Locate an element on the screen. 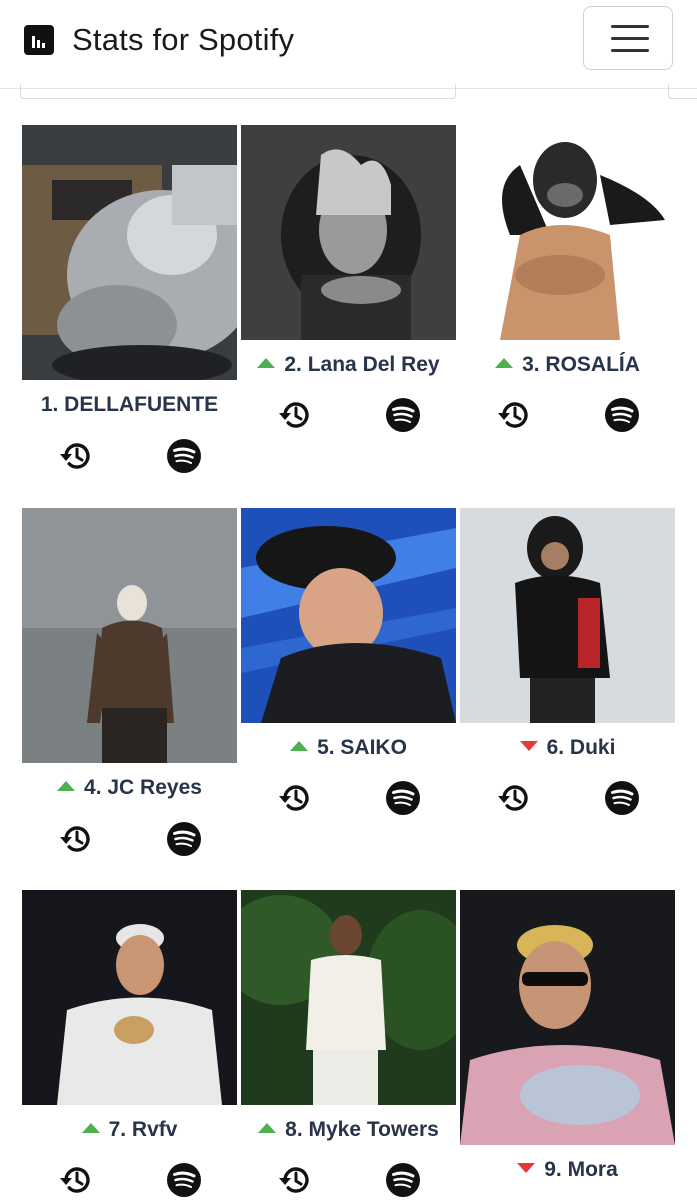 The height and width of the screenshot is (1200, 697). bar-chart-icon is located at coordinates (39, 40).